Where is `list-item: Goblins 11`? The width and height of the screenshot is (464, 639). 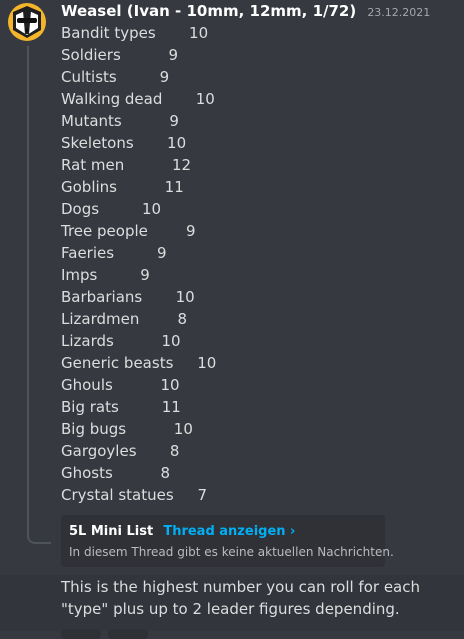
list-item: Goblins 11 is located at coordinates (122, 187).